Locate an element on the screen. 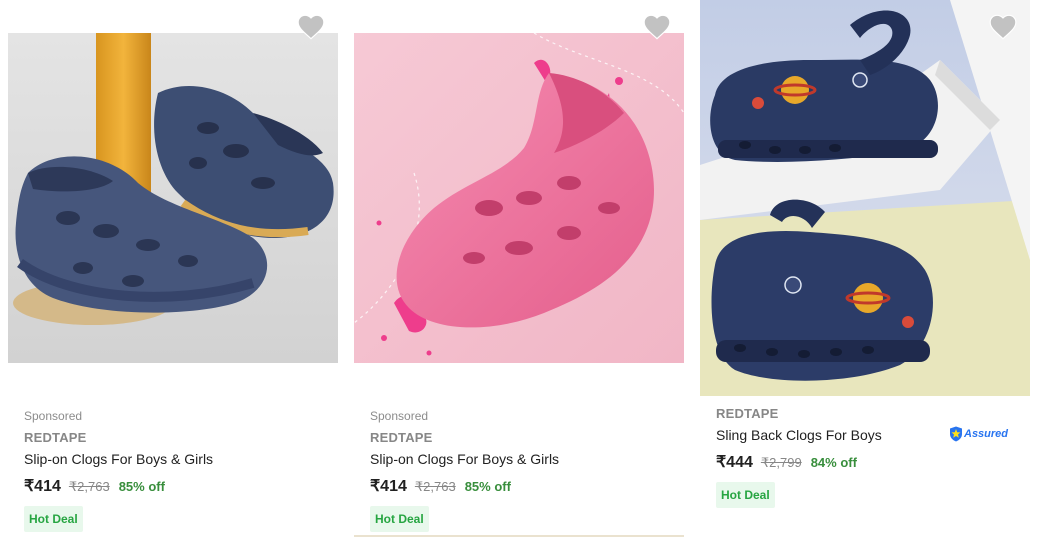 Image resolution: width=1040 pixels, height=537 pixels. price-row: ₹444 ₹2,799 84% off is located at coordinates (867, 462).